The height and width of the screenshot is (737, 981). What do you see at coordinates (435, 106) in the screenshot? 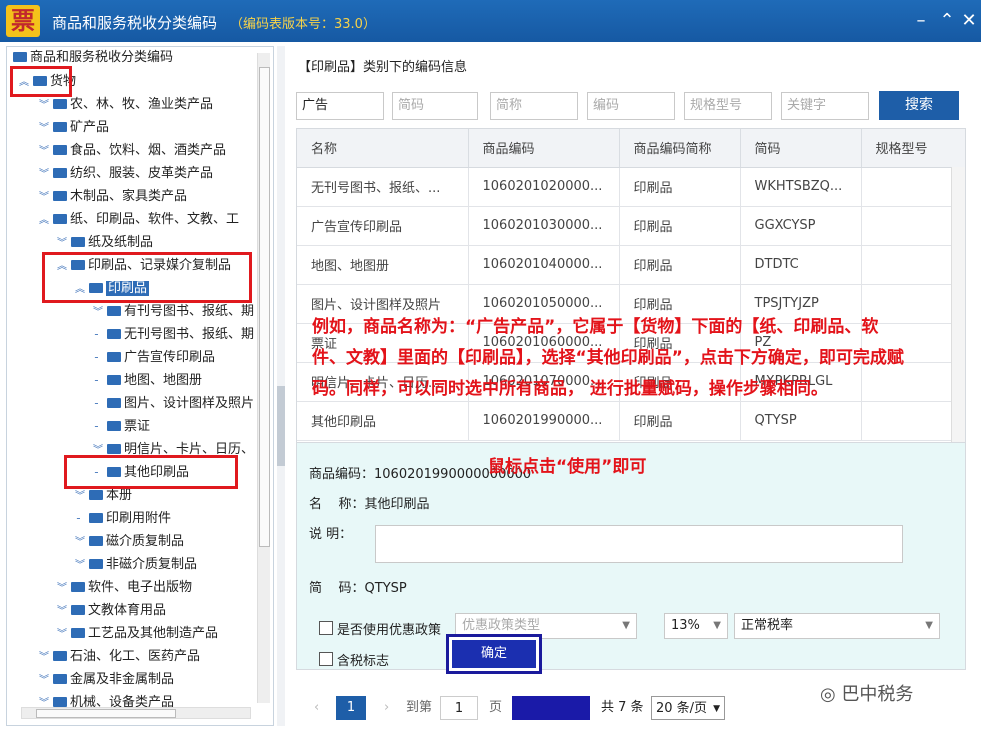
I see `short-code-input: 简码` at bounding box center [435, 106].